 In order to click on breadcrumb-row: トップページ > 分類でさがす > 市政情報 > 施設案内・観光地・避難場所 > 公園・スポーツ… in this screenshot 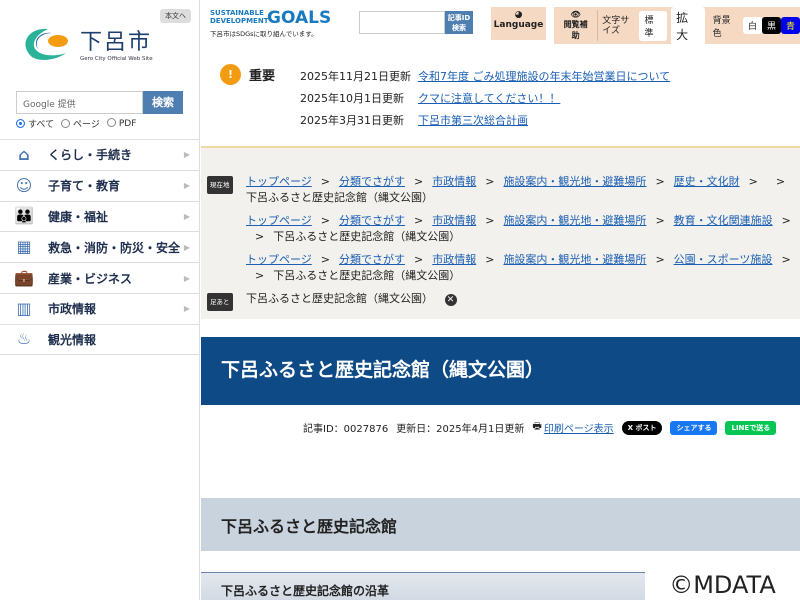, I will do `click(518, 267)`.